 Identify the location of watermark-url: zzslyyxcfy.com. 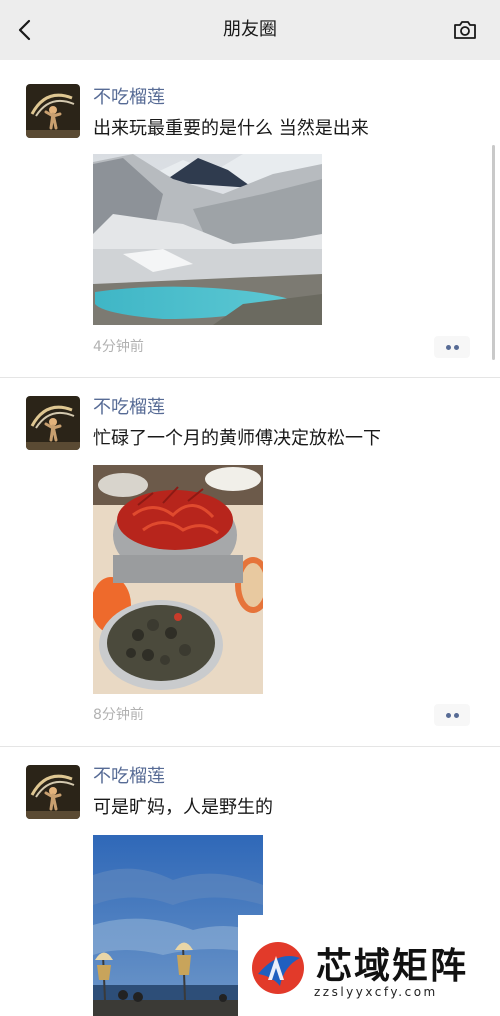
(376, 992).